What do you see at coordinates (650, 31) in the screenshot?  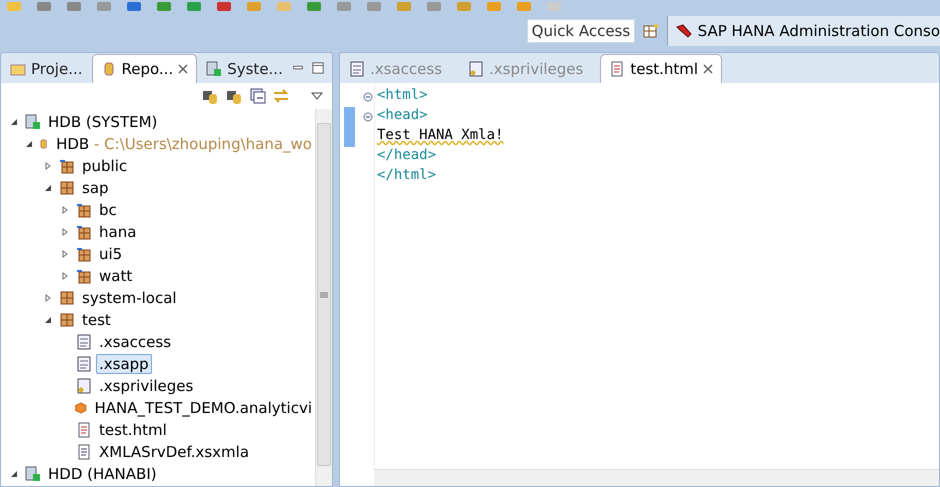 I see `open-perspective-icon` at bounding box center [650, 31].